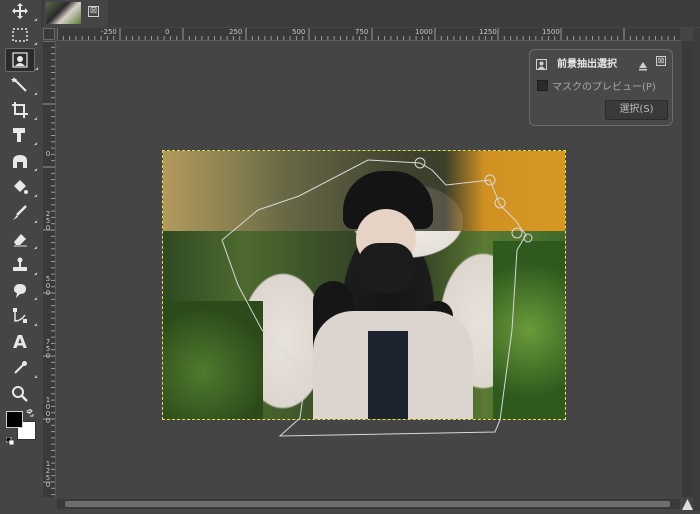 Image resolution: width=700 pixels, height=514 pixels. What do you see at coordinates (696, 269) in the screenshot?
I see `dock-edge` at bounding box center [696, 269].